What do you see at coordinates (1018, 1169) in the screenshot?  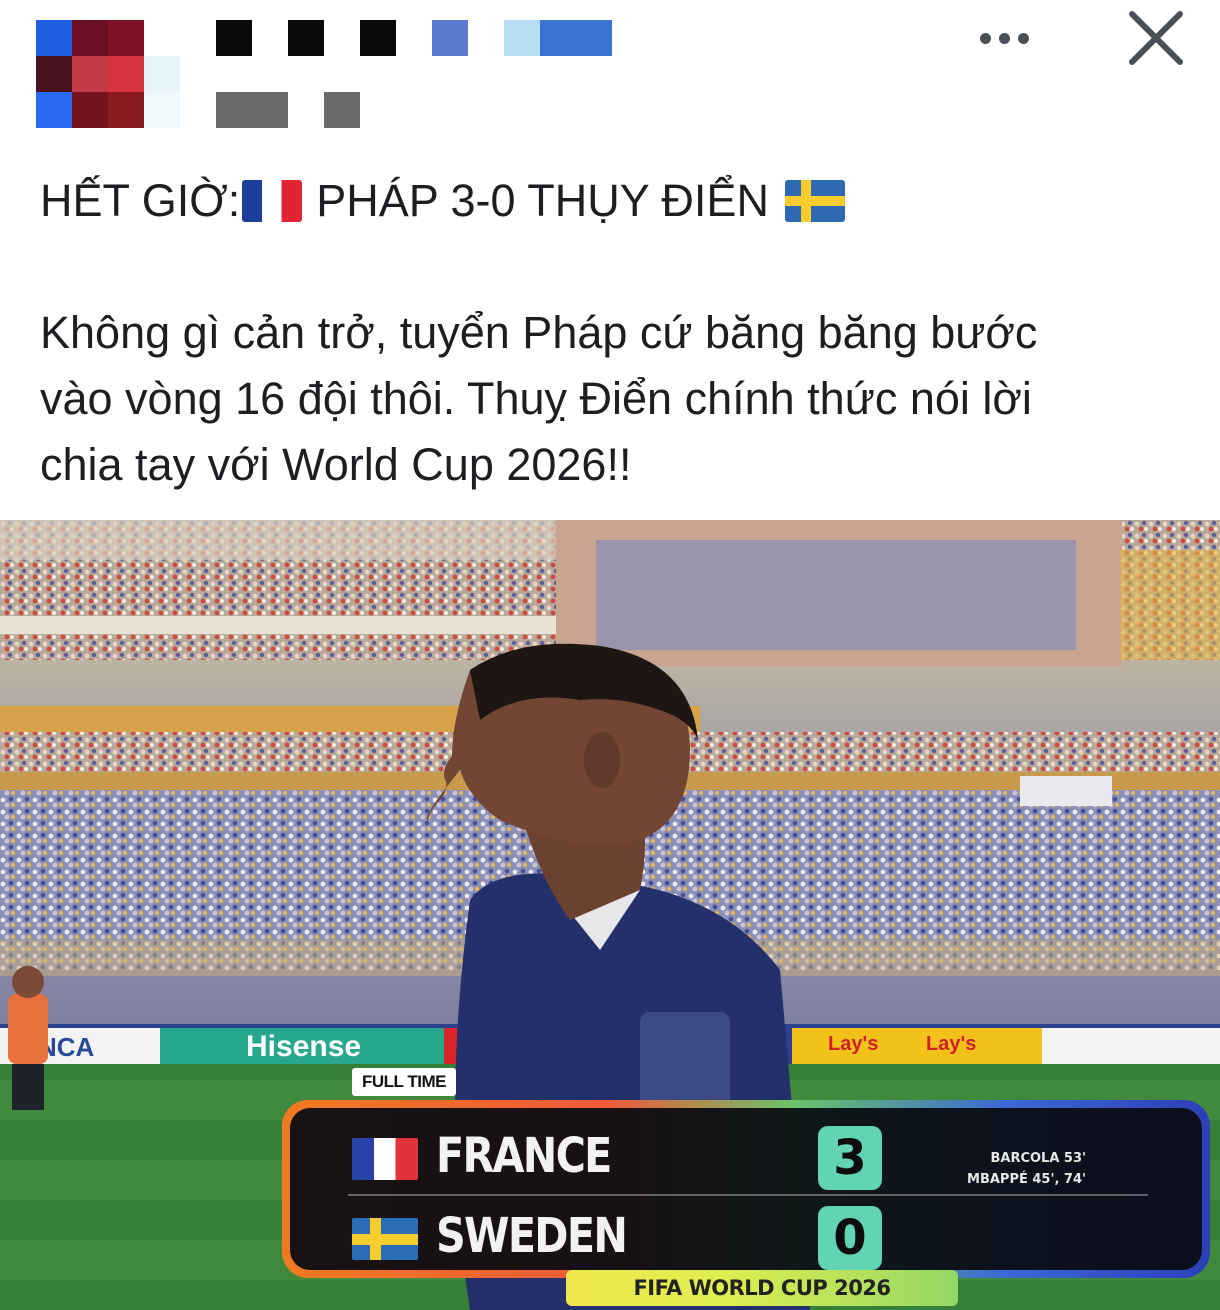 I see `goal-scorers: BARCOLA 53' MBAPPÉ 45', 74'` at bounding box center [1018, 1169].